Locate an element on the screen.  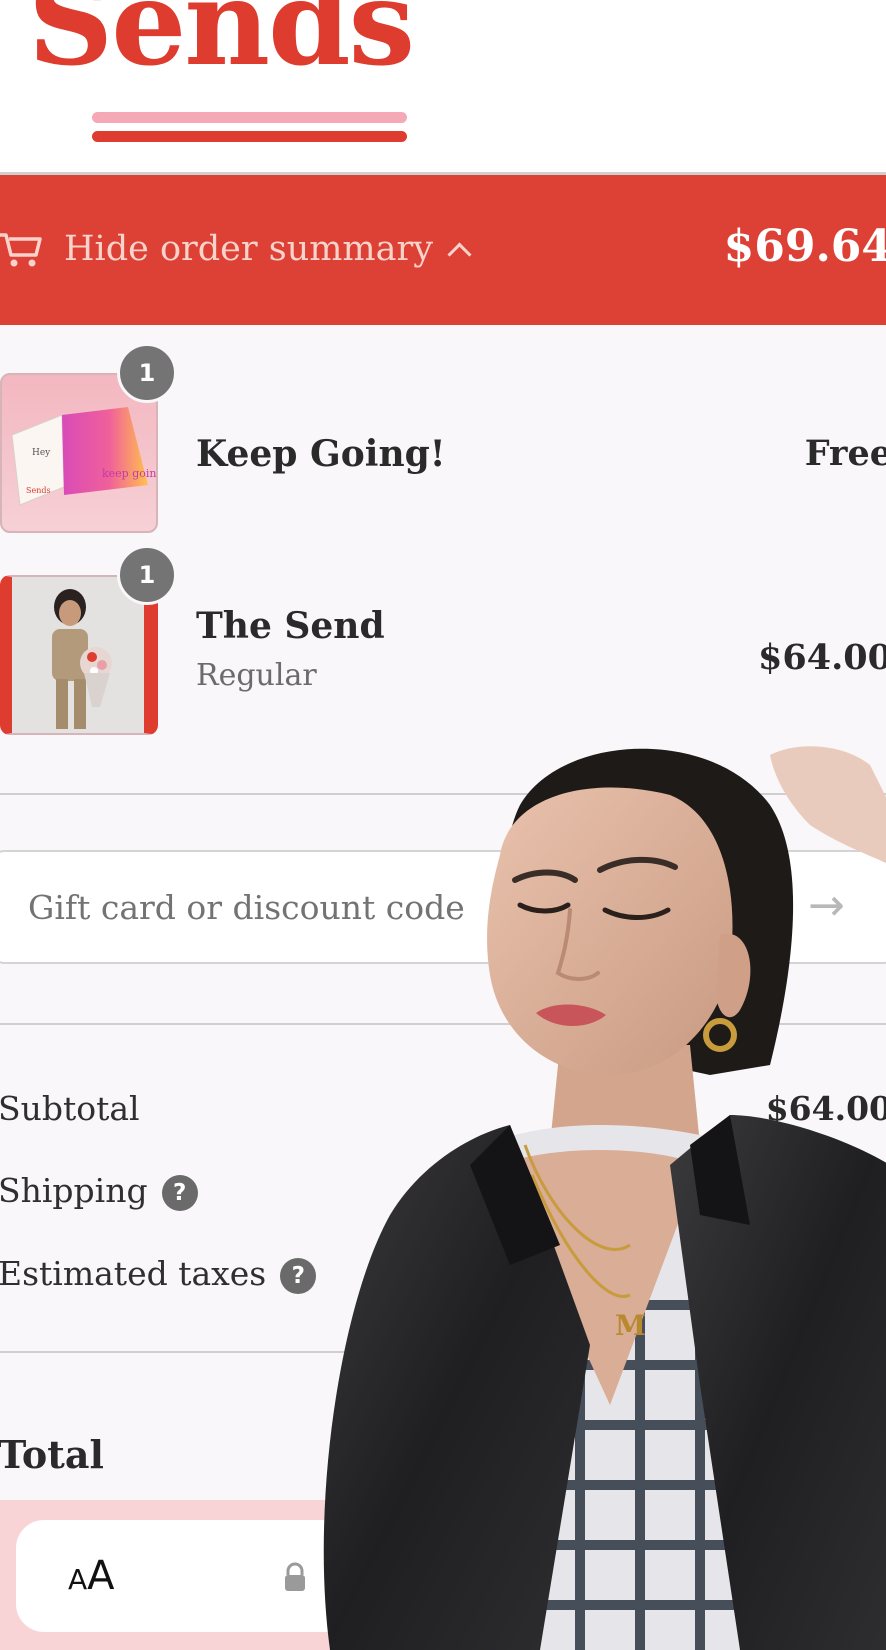
store-logo: Sends is located at coordinates (221, 46).